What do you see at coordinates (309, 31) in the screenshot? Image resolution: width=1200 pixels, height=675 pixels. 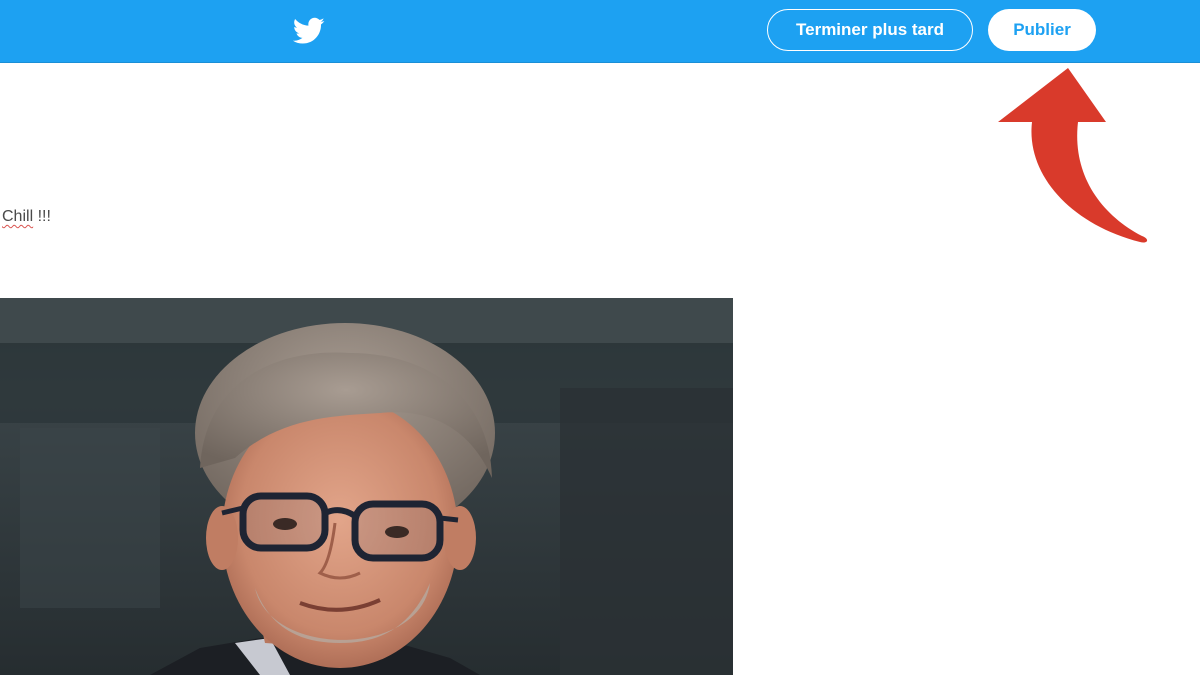 I see `twitter-bird-icon` at bounding box center [309, 31].